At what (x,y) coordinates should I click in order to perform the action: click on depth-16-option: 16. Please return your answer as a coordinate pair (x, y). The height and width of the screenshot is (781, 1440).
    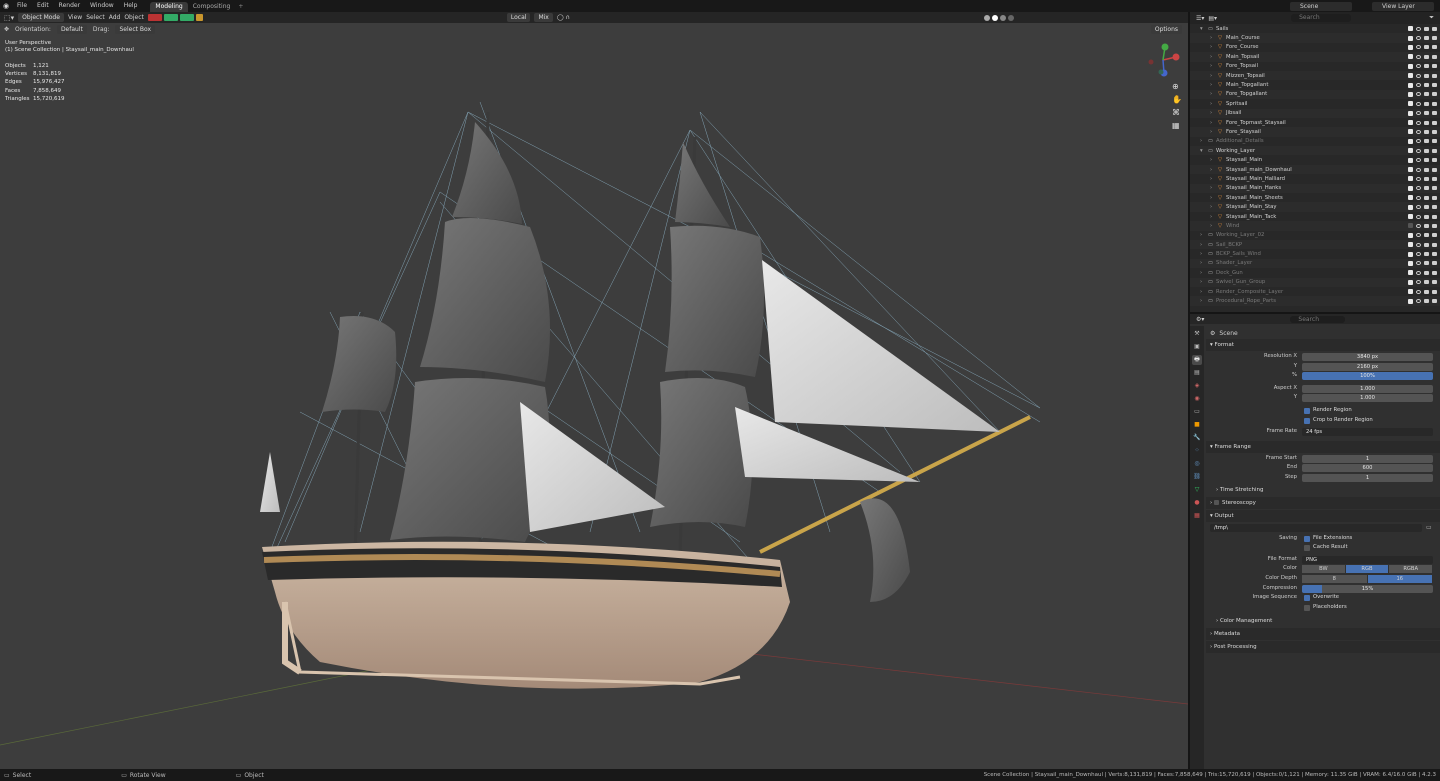
    Looking at the image, I should click on (1400, 578).